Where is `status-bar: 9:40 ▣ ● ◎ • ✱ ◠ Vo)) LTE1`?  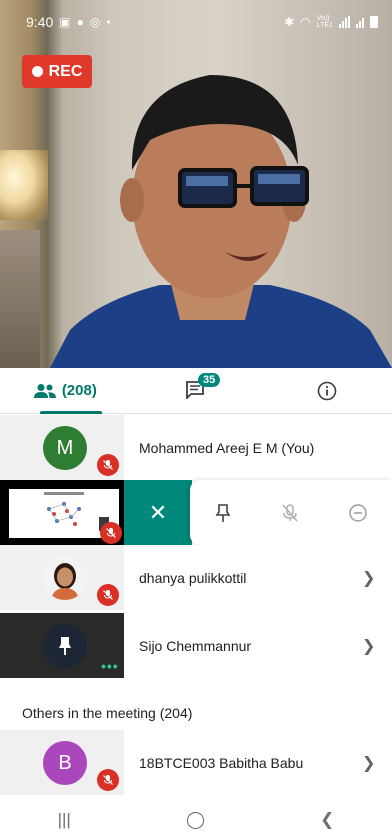
status-bar: 9:40 ▣ ● ◎ • ✱ ◠ Vo)) LTE1 is located at coordinates (196, 22).